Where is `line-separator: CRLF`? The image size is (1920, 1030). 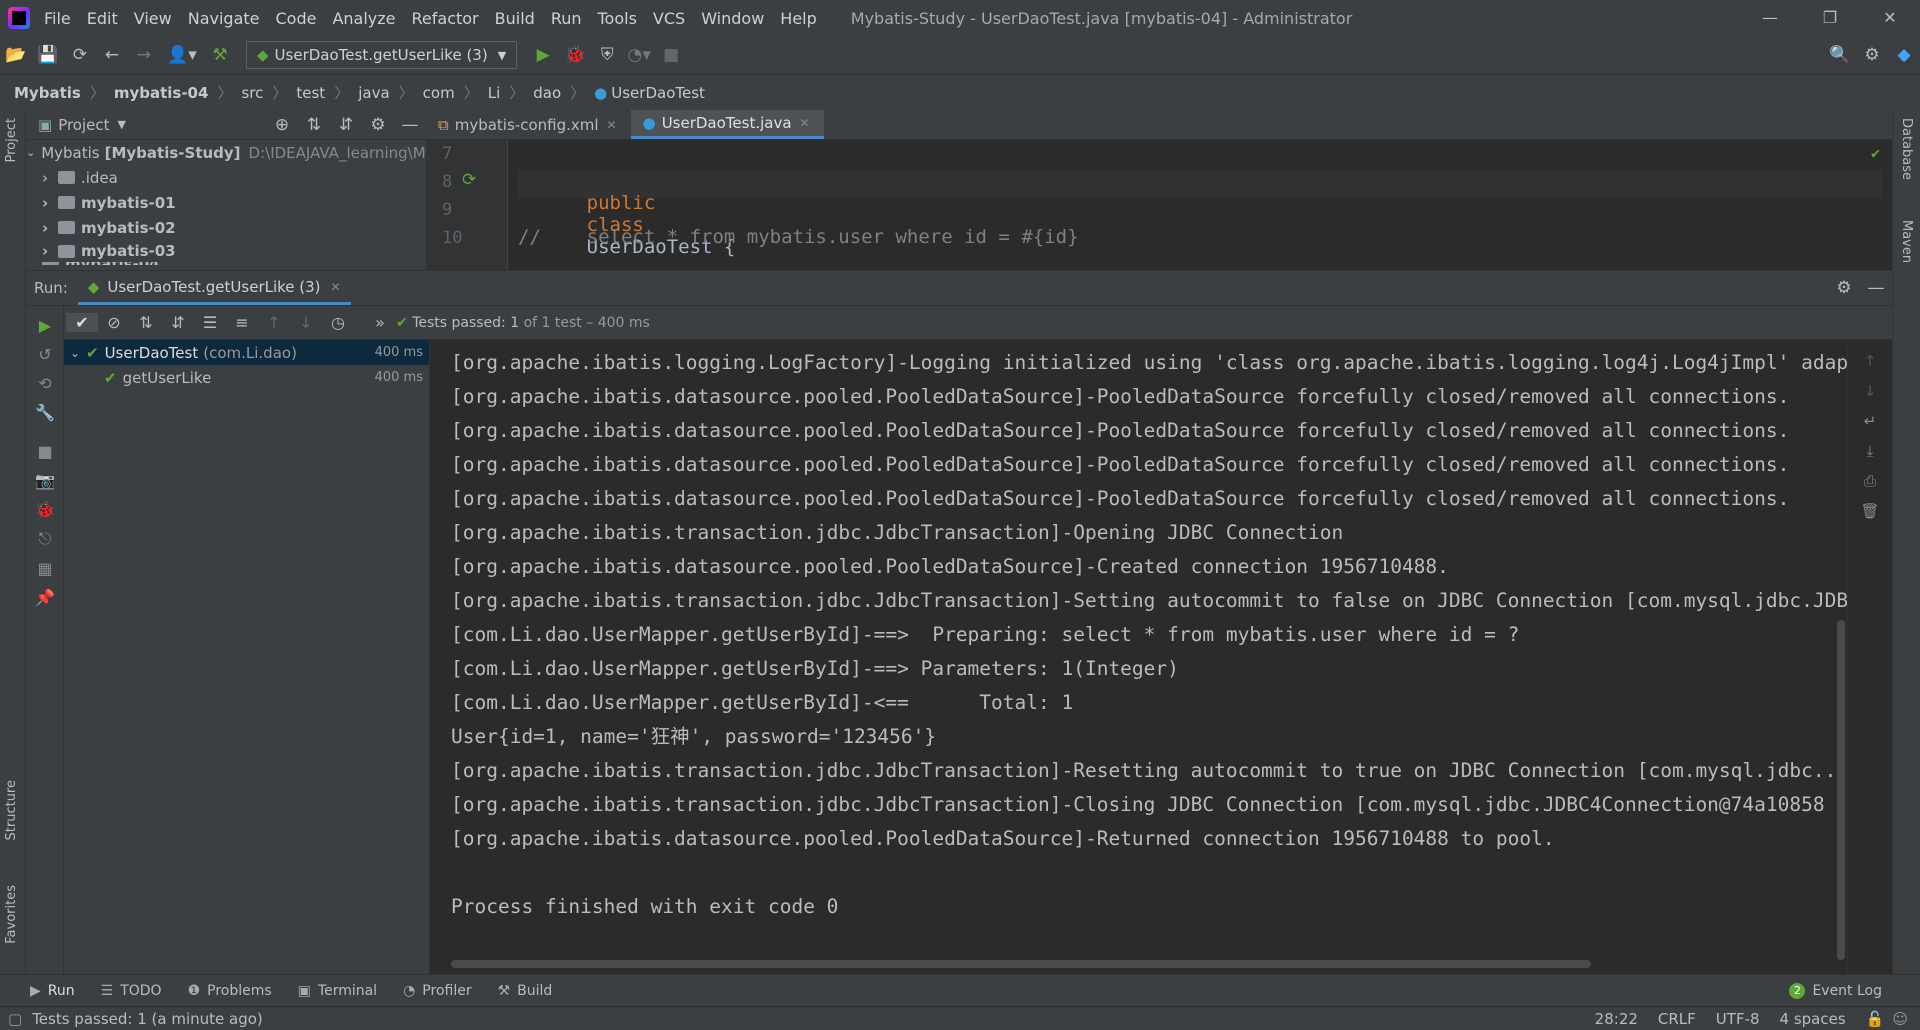
line-separator: CRLF is located at coordinates (1677, 1019).